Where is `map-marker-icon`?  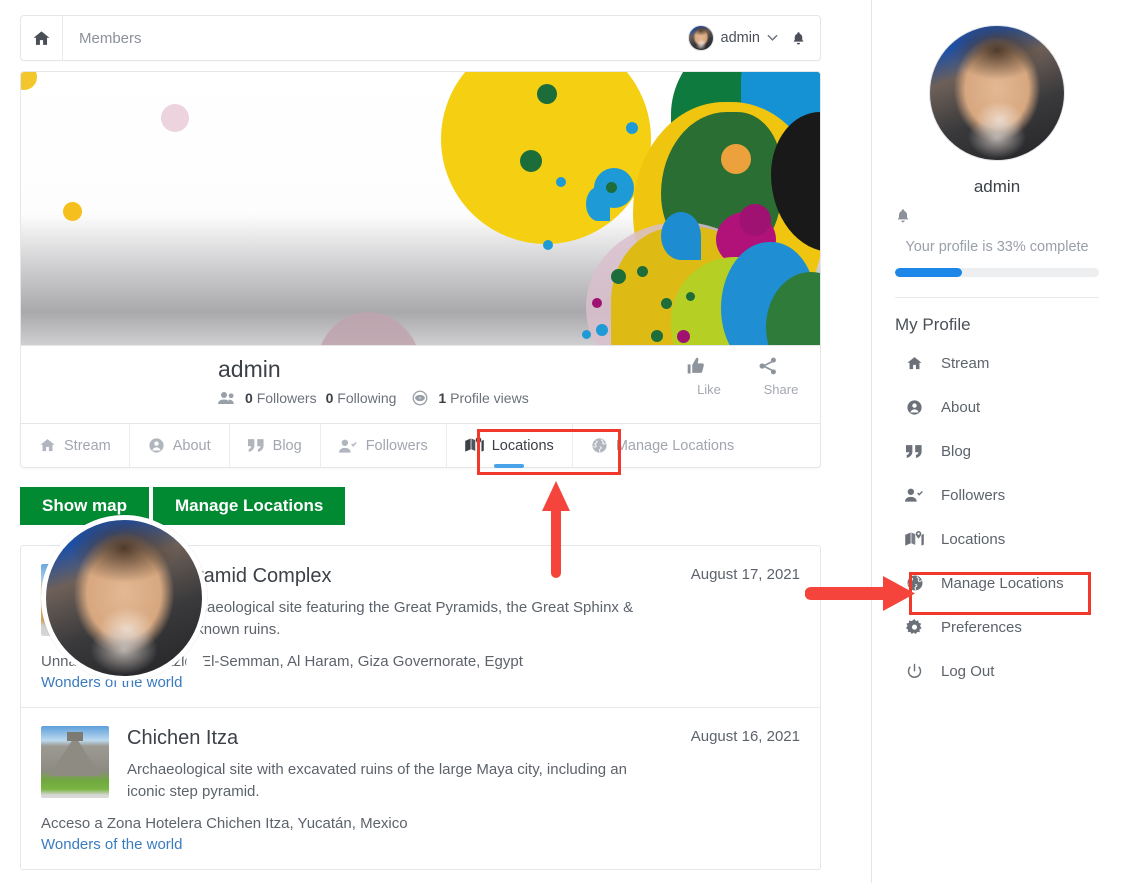
map-marker-icon is located at coordinates (914, 539).